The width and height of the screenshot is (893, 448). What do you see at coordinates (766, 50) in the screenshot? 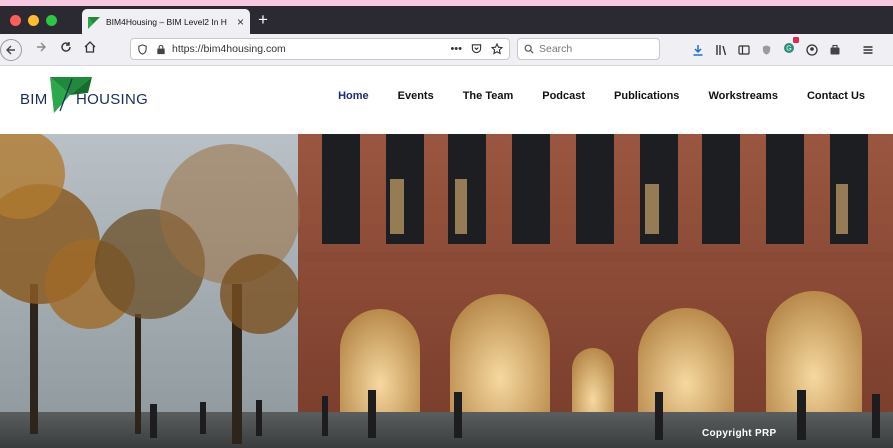
I see `shield-check-icon` at bounding box center [766, 50].